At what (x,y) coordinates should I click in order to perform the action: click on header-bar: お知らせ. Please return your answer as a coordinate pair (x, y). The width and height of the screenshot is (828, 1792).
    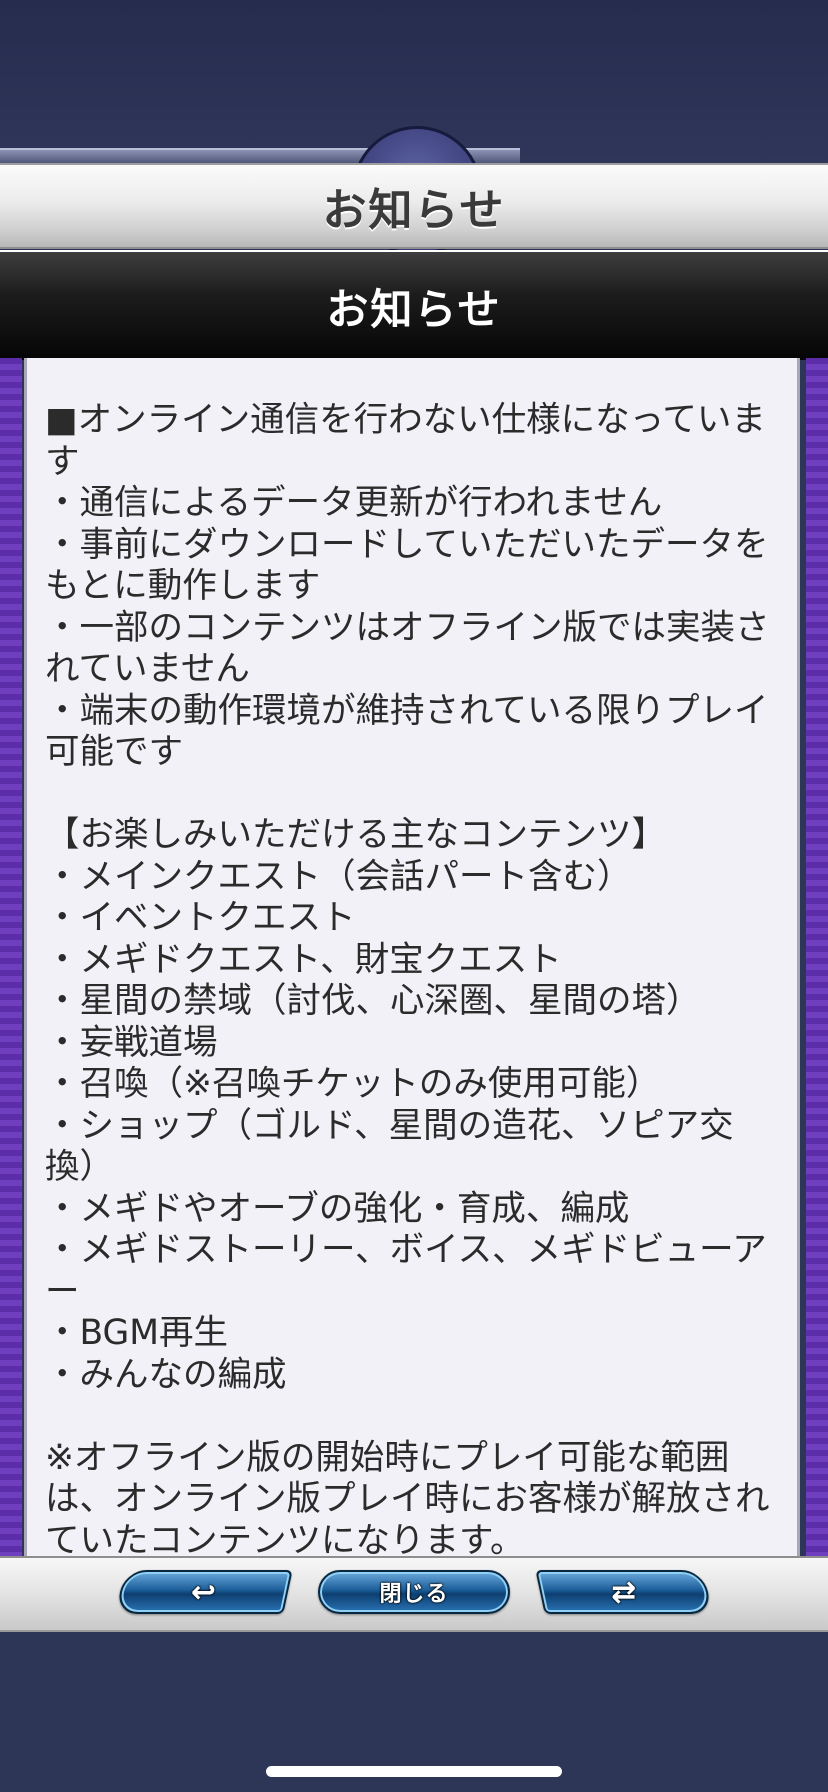
    Looking at the image, I should click on (414, 206).